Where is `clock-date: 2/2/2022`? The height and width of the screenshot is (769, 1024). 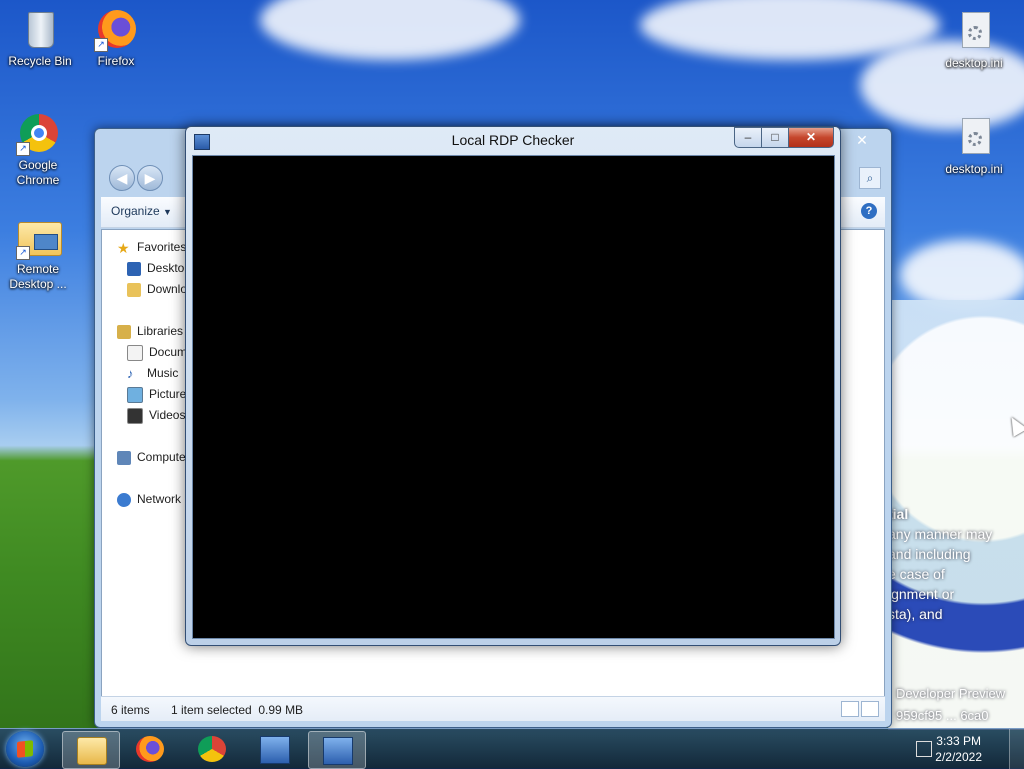
clock-date: 2/2/2022 is located at coordinates (958, 757).